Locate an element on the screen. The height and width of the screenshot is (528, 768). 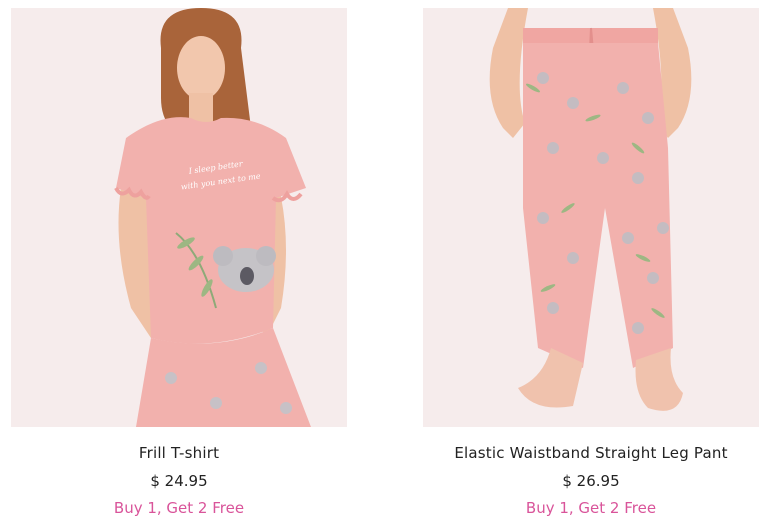
product-price: $ 24.95 is located at coordinates (179, 481).